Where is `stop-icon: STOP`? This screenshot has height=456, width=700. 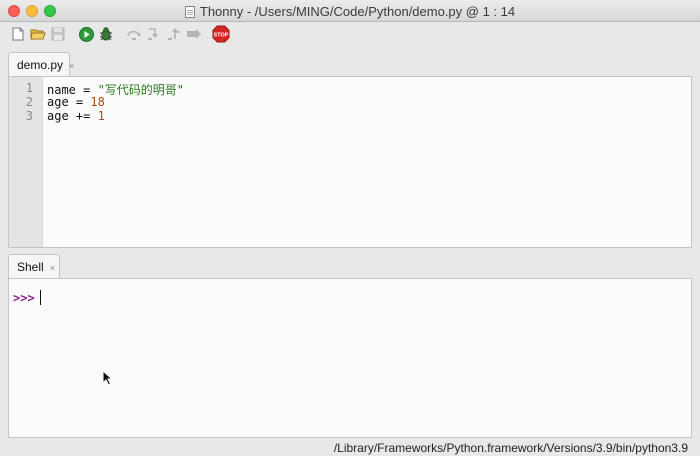 stop-icon: STOP is located at coordinates (221, 34).